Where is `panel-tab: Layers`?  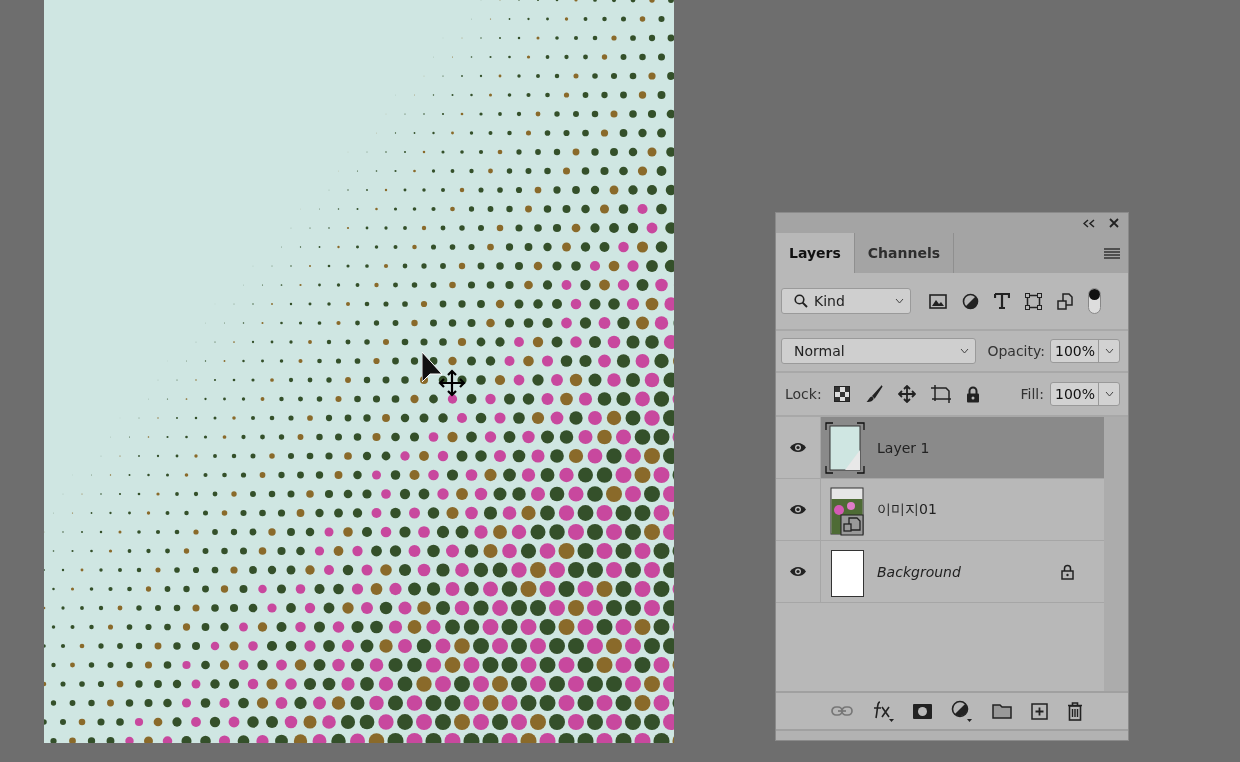 panel-tab: Layers is located at coordinates (815, 253).